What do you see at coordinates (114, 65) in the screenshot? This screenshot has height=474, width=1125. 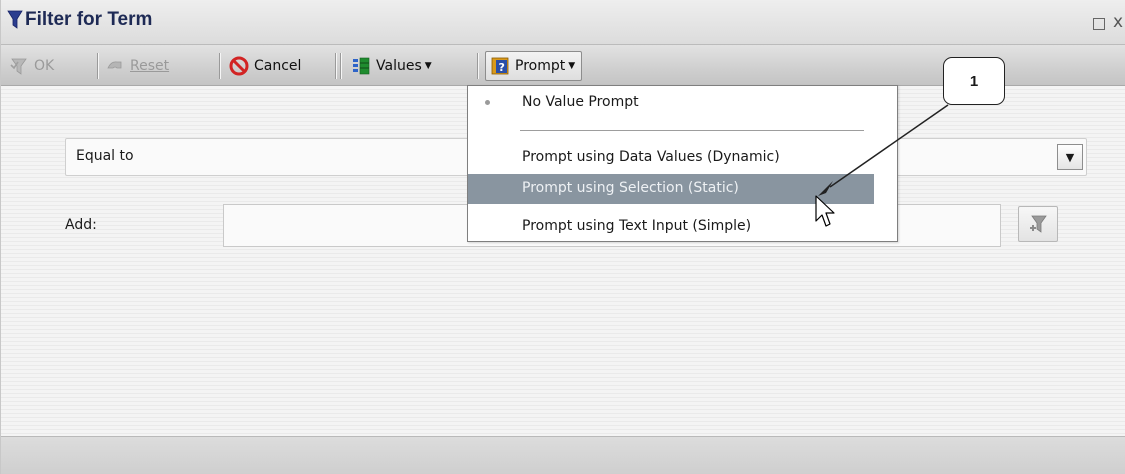 I see `reset-icon` at bounding box center [114, 65].